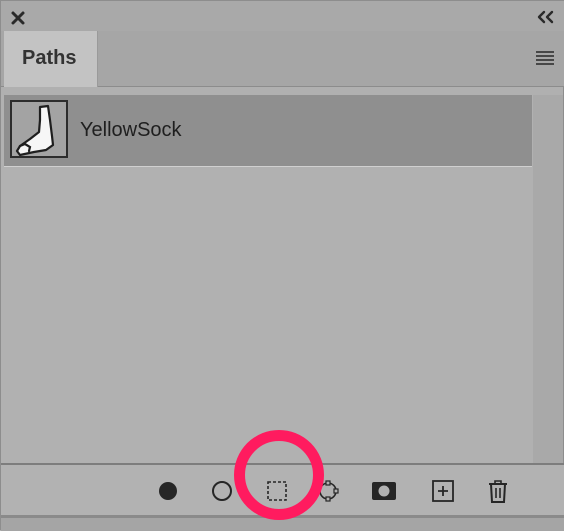 The width and height of the screenshot is (564, 531). Describe the element at coordinates (545, 58) in the screenshot. I see `hamburger-menu-icon` at that location.